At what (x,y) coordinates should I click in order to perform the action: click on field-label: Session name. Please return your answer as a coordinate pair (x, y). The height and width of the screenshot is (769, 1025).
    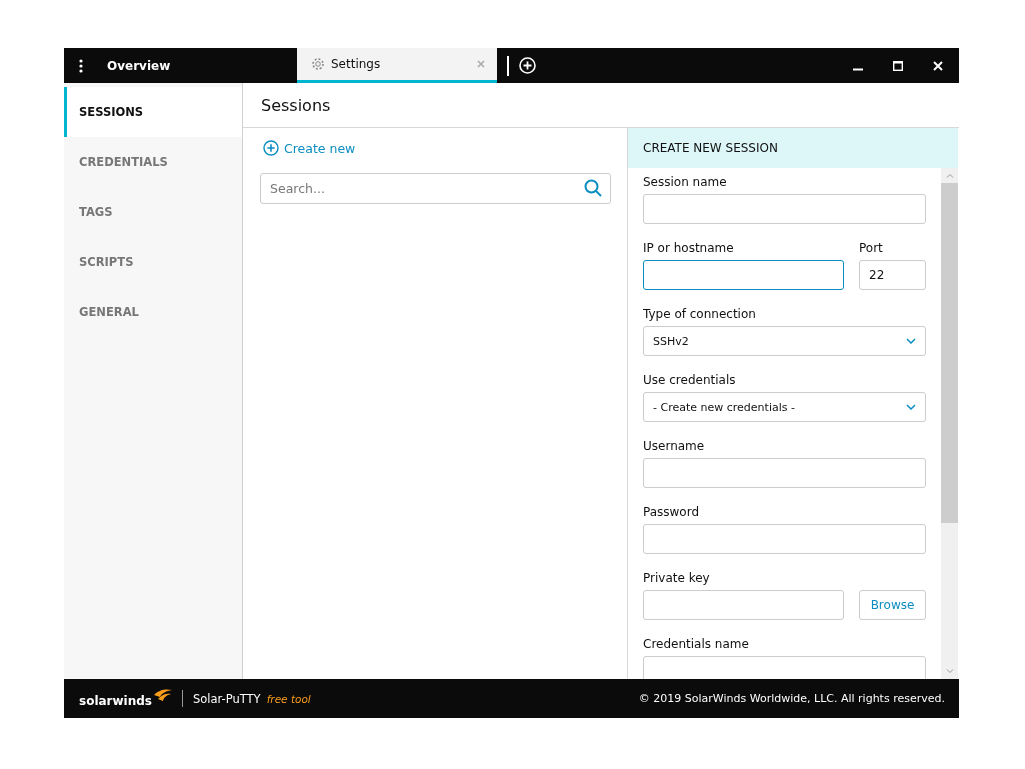
    Looking at the image, I should click on (685, 183).